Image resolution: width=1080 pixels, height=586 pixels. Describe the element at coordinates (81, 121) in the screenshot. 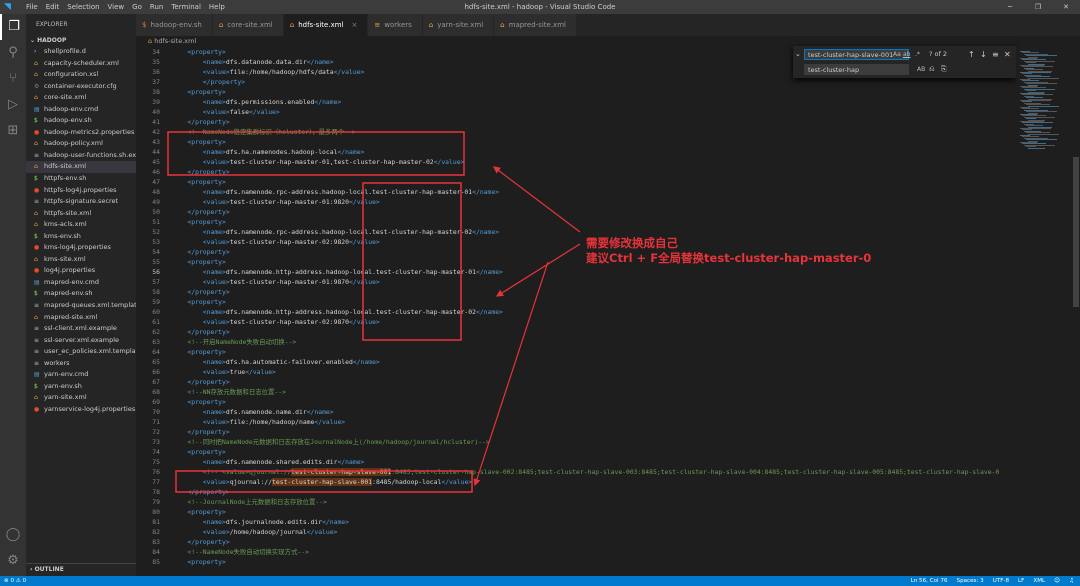

I see `file-item: $ hadoop-env.sh` at that location.